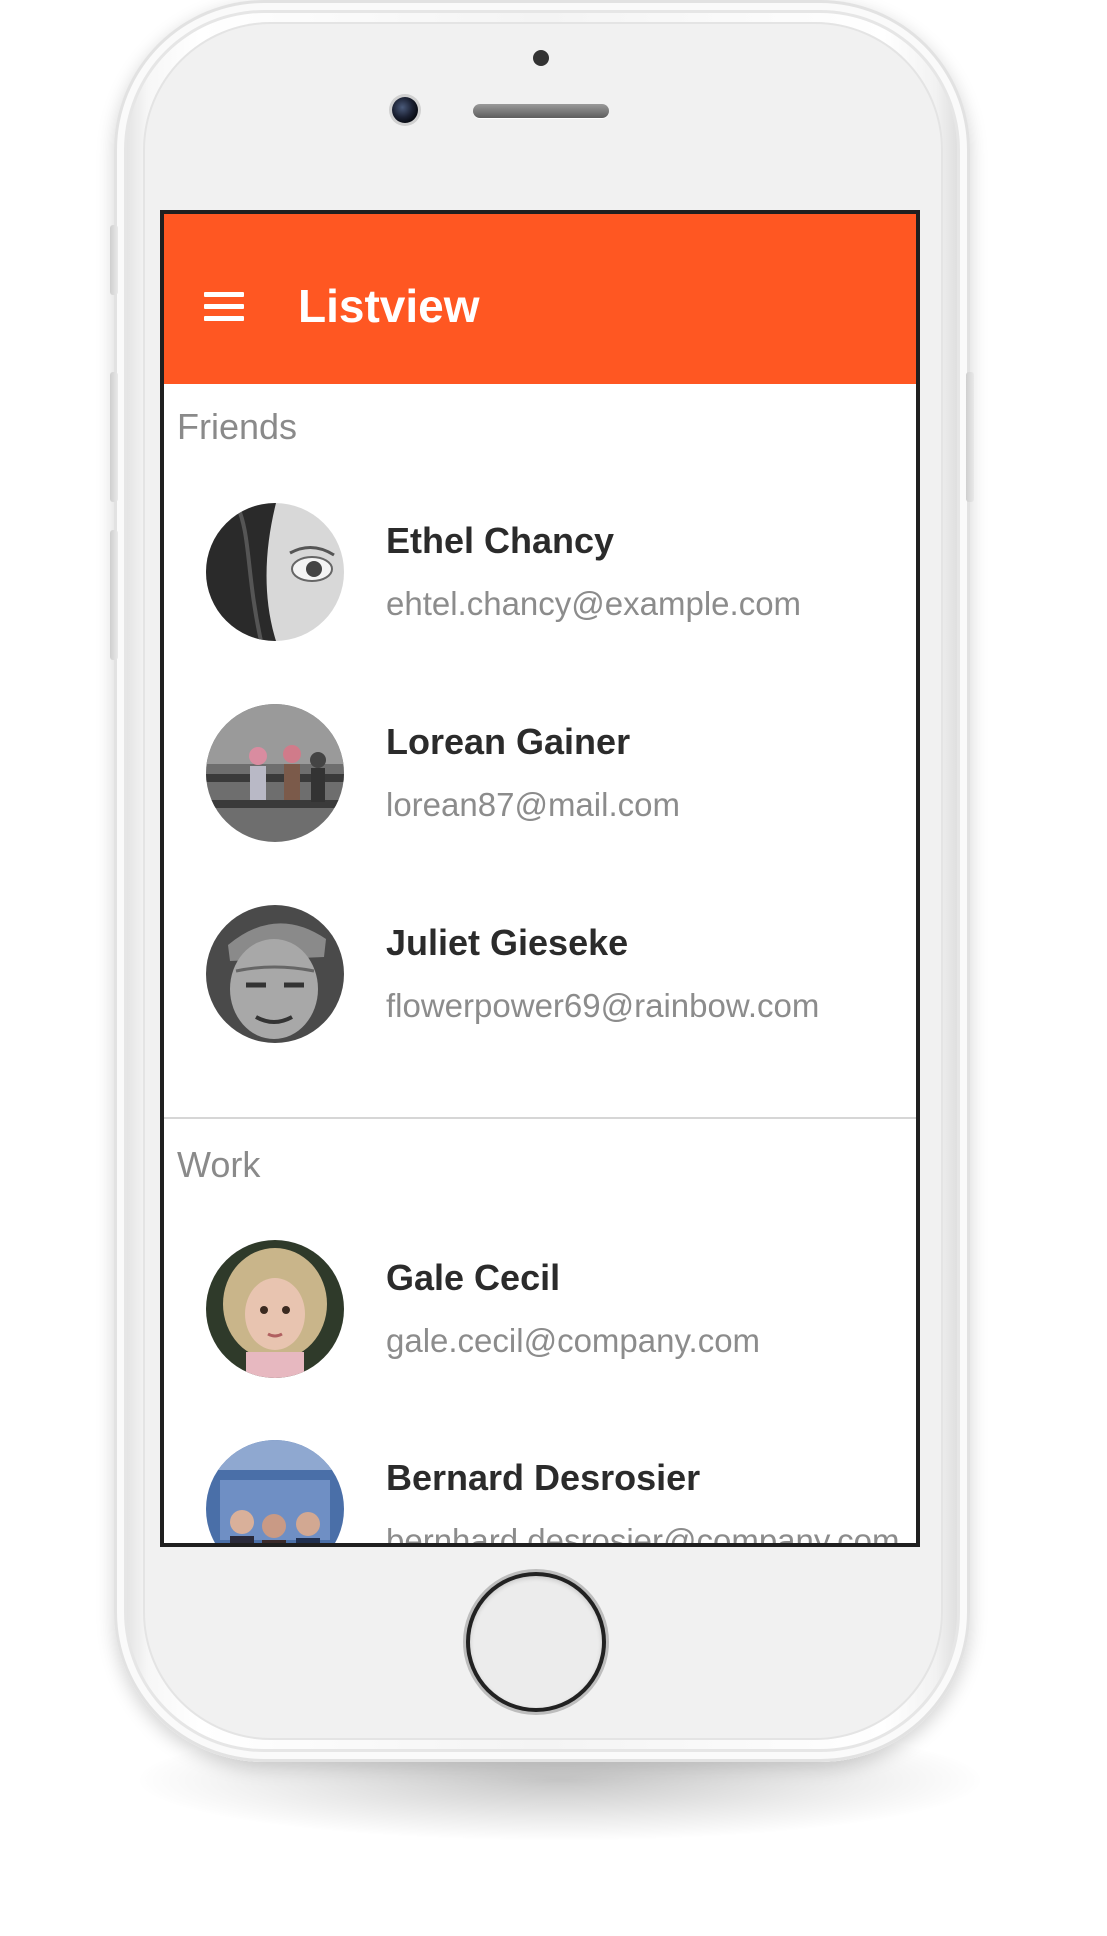 Image resolution: width=1107 pixels, height=1936 pixels. Describe the element at coordinates (541, 111) in the screenshot. I see `earpiece-speaker` at that location.